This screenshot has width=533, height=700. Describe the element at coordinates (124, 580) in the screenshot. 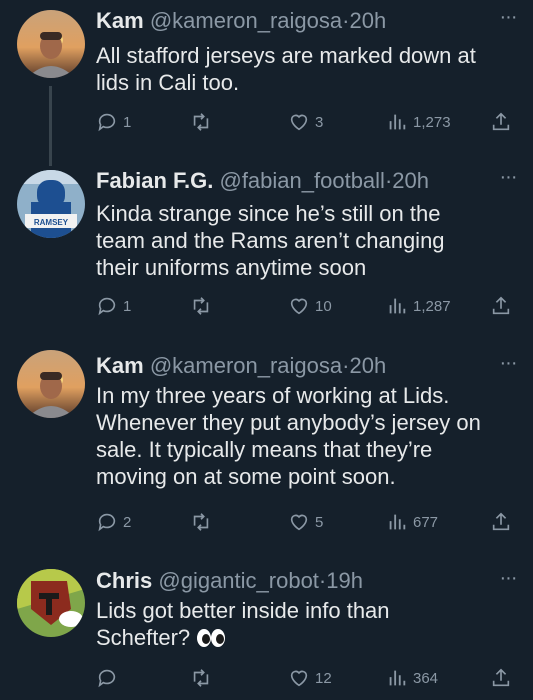

I see `display-name: Chris` at that location.